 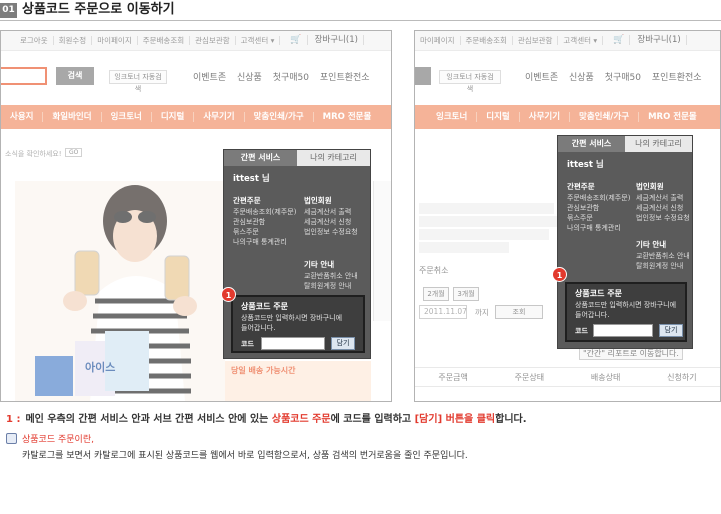 What do you see at coordinates (301, 419) in the screenshot?
I see `highlight-product-code: 상품코드 주문` at bounding box center [301, 419].